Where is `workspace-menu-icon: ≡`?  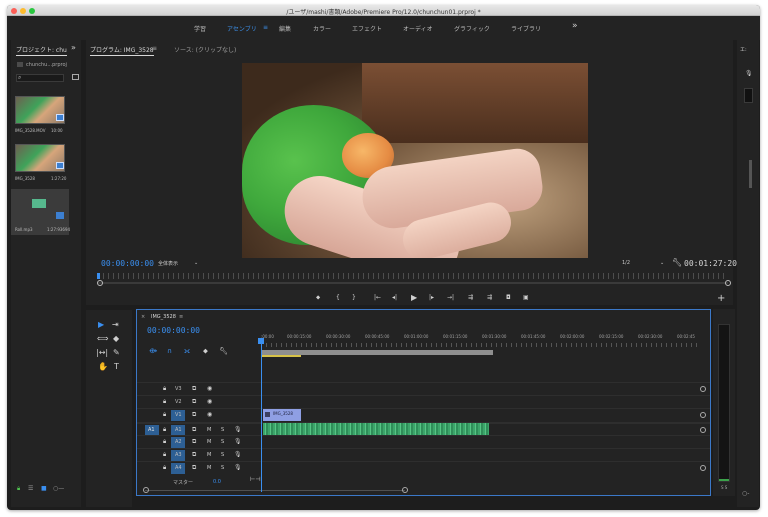
workspace-menu-icon: ≡ is located at coordinates (265, 27).